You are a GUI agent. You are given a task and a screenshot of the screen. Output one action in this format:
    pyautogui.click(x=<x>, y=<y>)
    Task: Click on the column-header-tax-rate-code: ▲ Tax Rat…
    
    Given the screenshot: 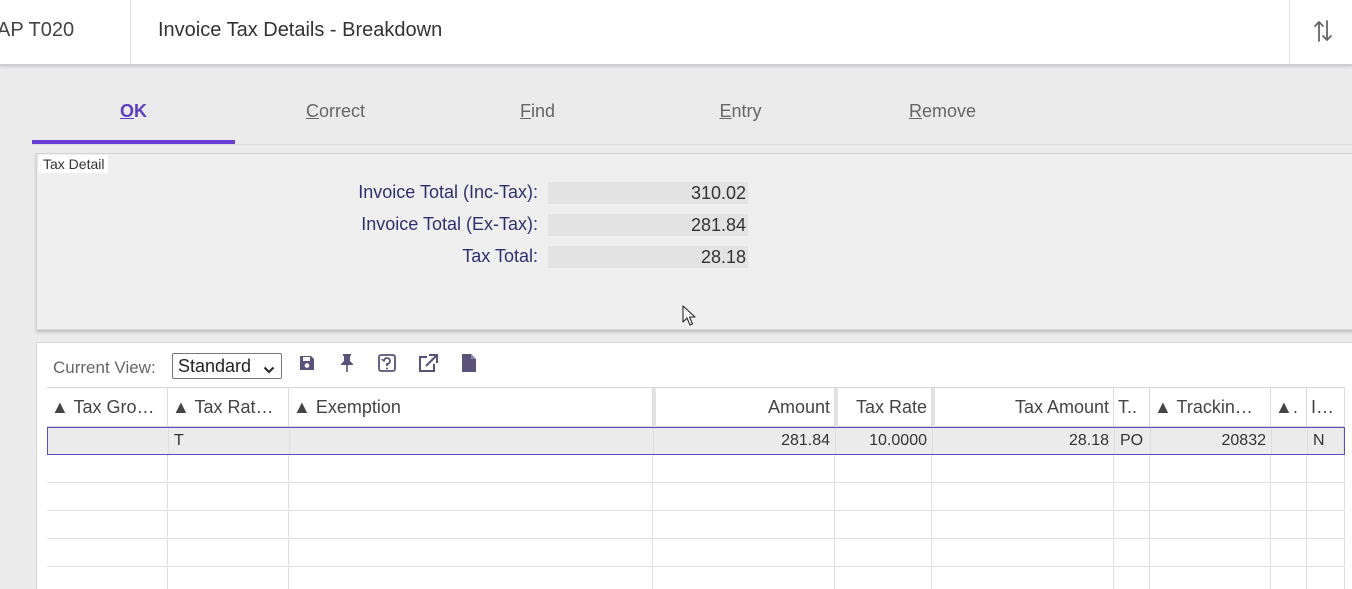 What is the action you would take?
    pyautogui.click(x=228, y=408)
    